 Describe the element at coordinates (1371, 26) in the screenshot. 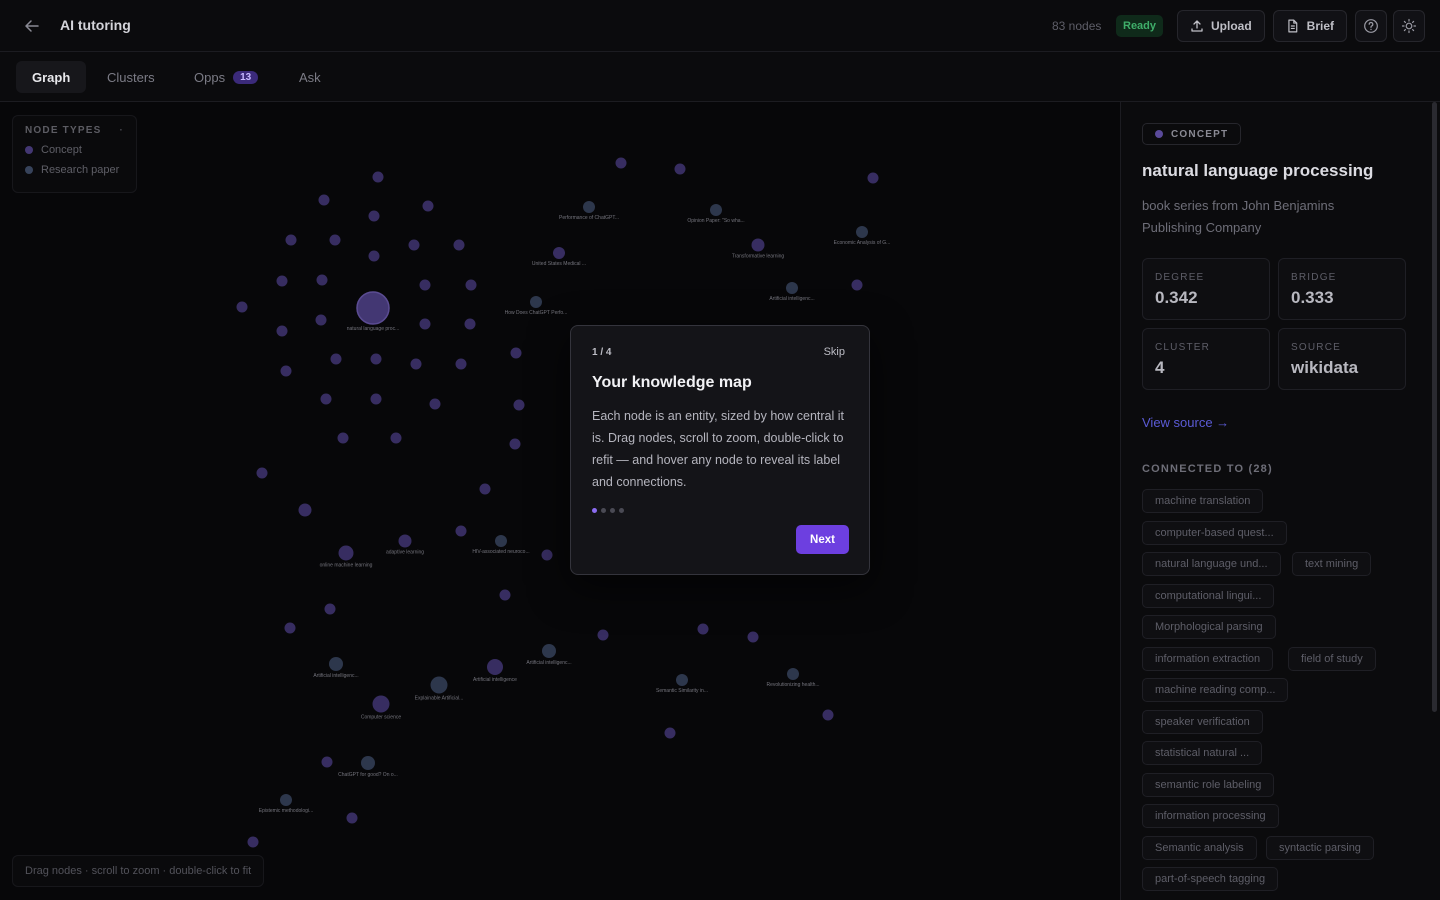

I see `help-icon` at that location.